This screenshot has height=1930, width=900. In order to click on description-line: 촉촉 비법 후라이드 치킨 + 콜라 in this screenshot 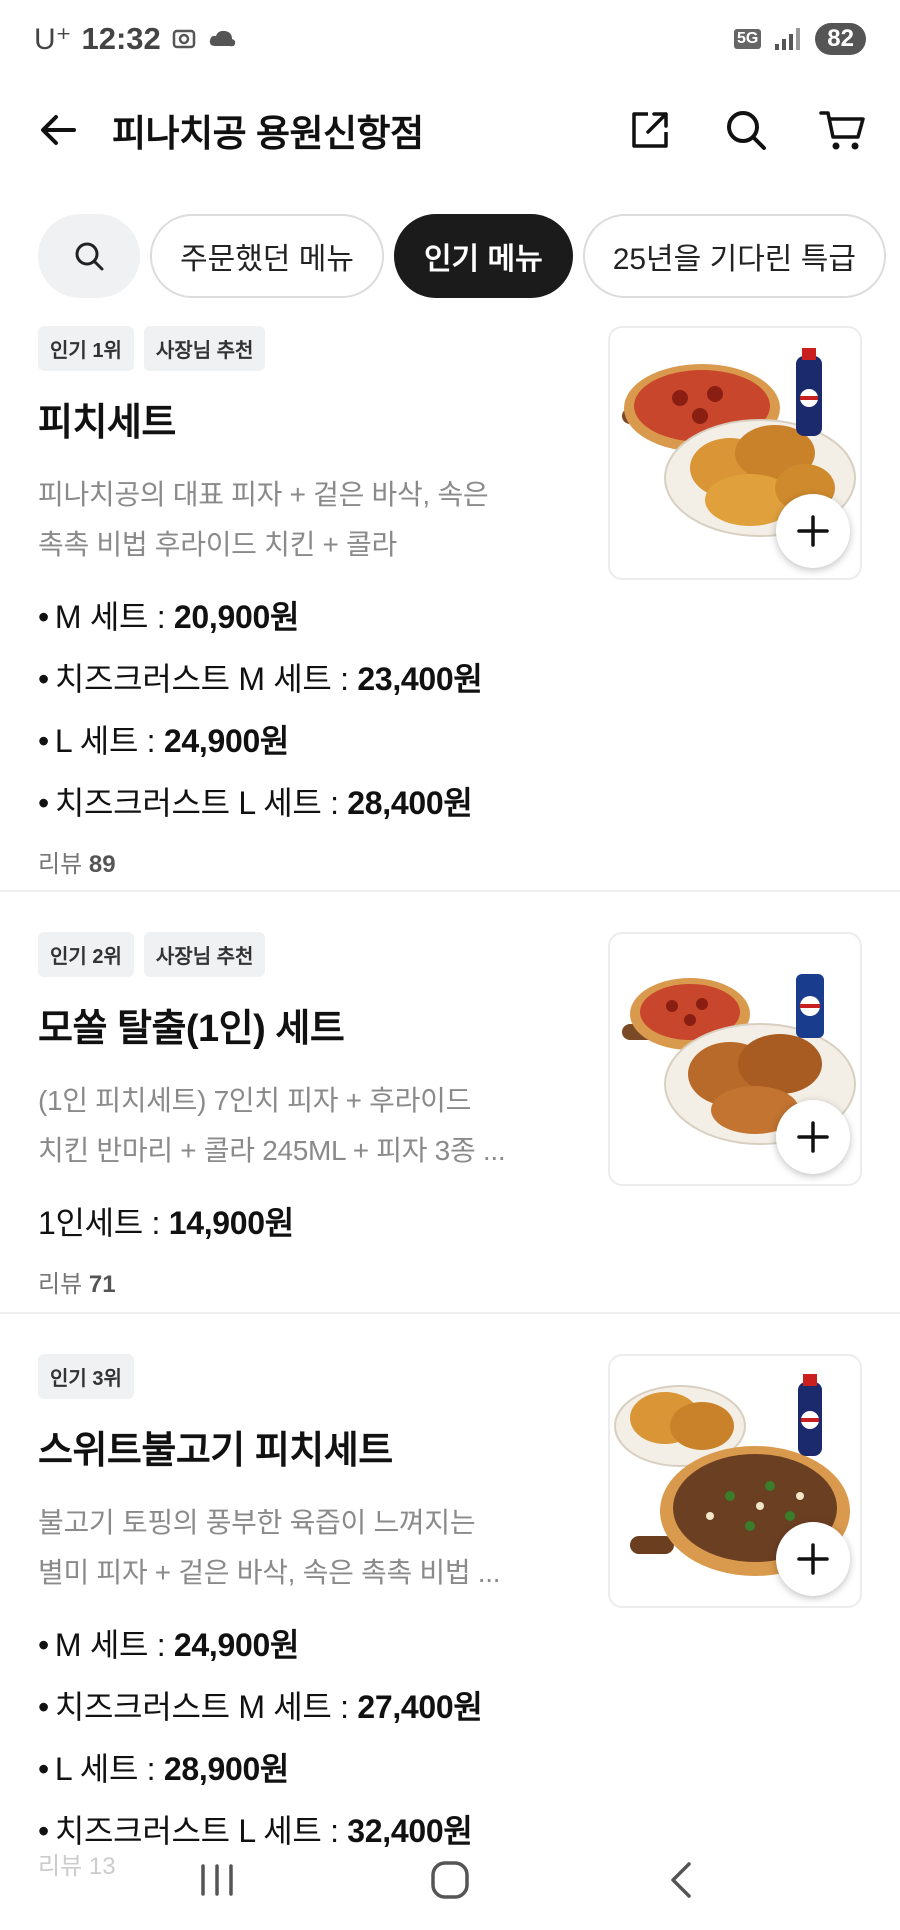, I will do `click(217, 544)`.